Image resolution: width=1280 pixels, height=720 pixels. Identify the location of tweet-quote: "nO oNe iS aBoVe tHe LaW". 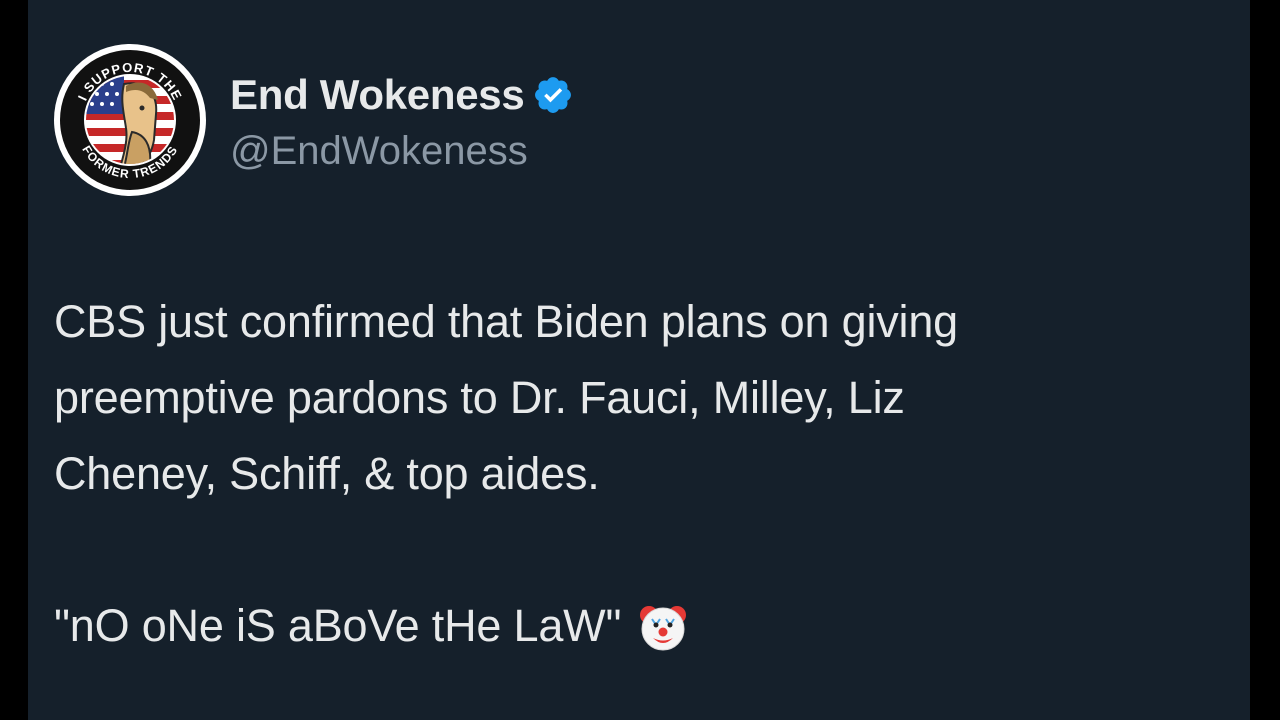
(338, 625).